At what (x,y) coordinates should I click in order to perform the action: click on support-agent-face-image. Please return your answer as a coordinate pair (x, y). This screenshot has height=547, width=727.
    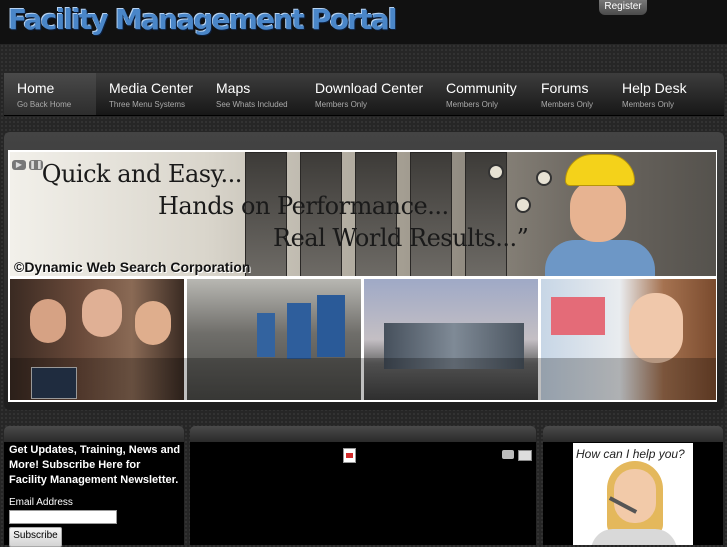
    Looking at the image, I should click on (635, 496).